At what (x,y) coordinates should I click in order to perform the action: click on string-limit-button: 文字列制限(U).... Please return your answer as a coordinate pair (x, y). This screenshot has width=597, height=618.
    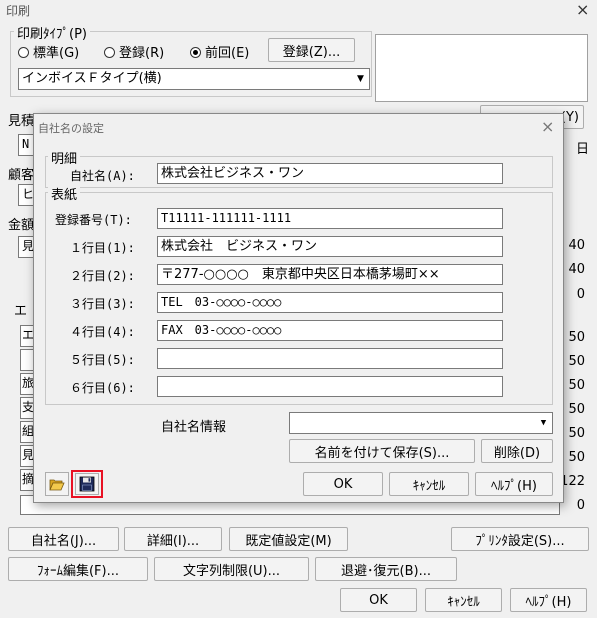
    Looking at the image, I should click on (231, 569).